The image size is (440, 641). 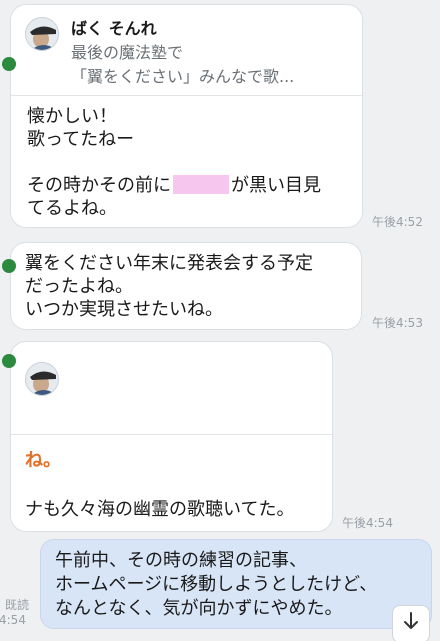 I want to click on sticker-text: ね。, so click(x=43, y=460).